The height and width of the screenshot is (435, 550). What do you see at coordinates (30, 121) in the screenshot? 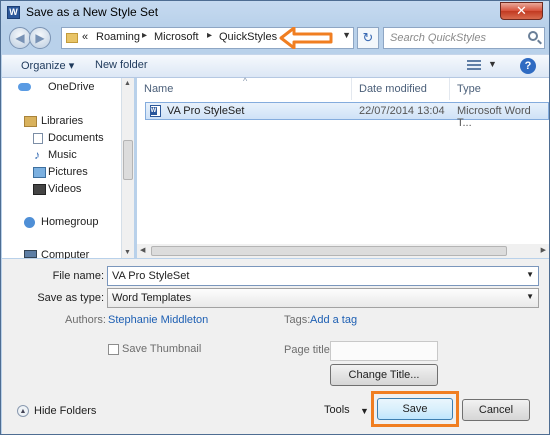
I see `library-icon` at bounding box center [30, 121].